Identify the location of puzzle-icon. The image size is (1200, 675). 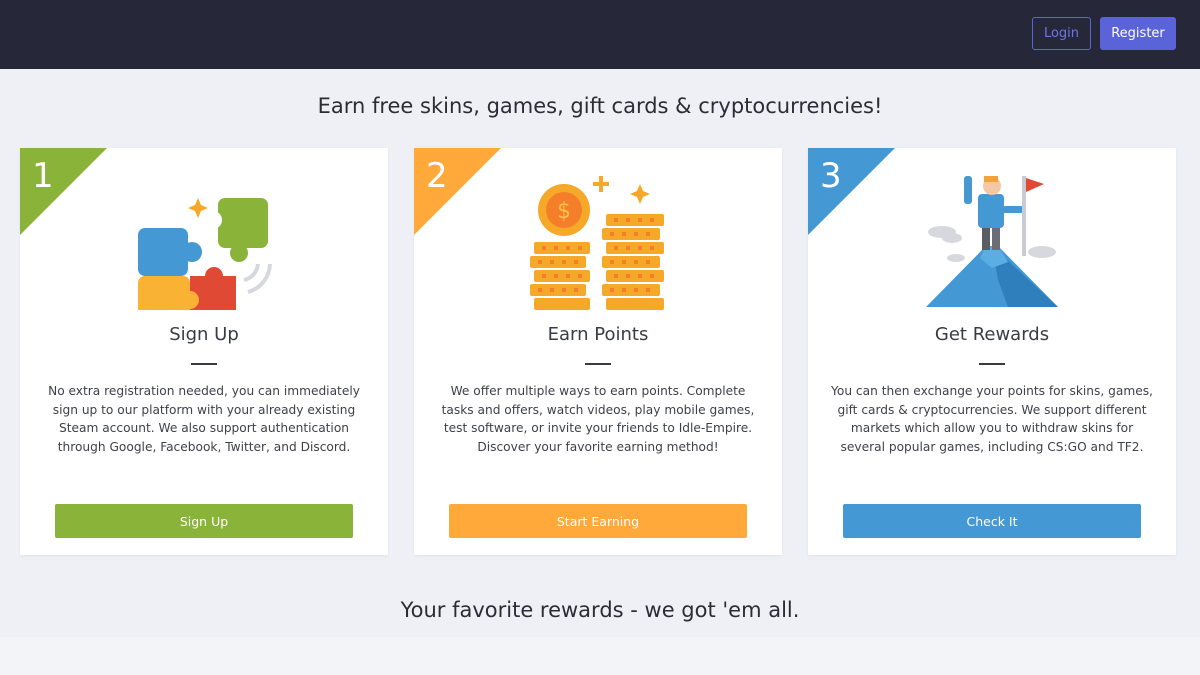
(205, 254).